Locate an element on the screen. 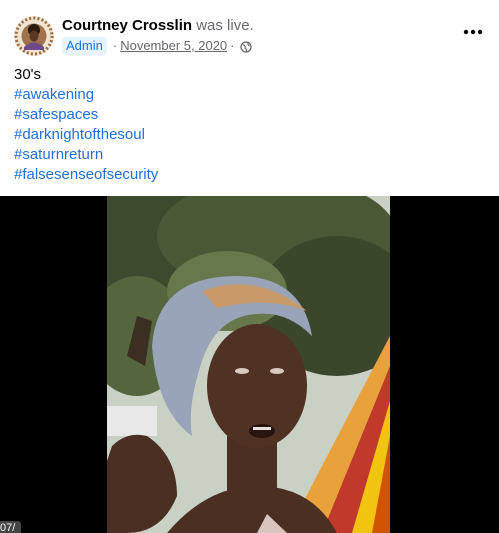  avatar-image is located at coordinates (34, 36).